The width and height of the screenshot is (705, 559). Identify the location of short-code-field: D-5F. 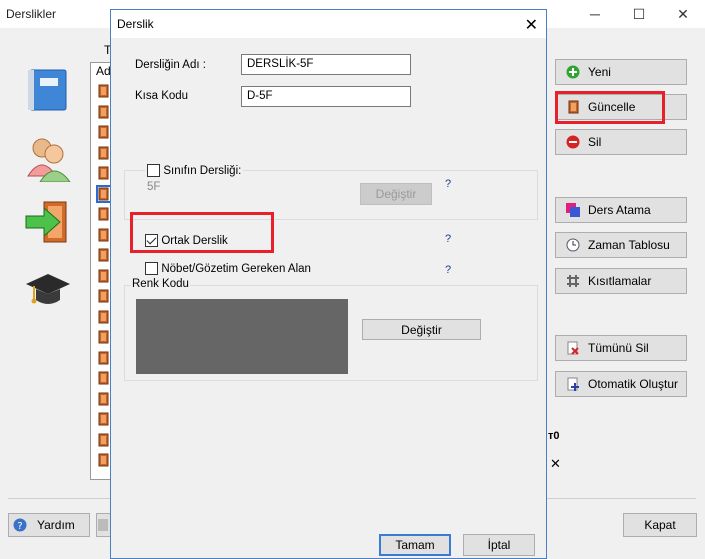
(326, 96).